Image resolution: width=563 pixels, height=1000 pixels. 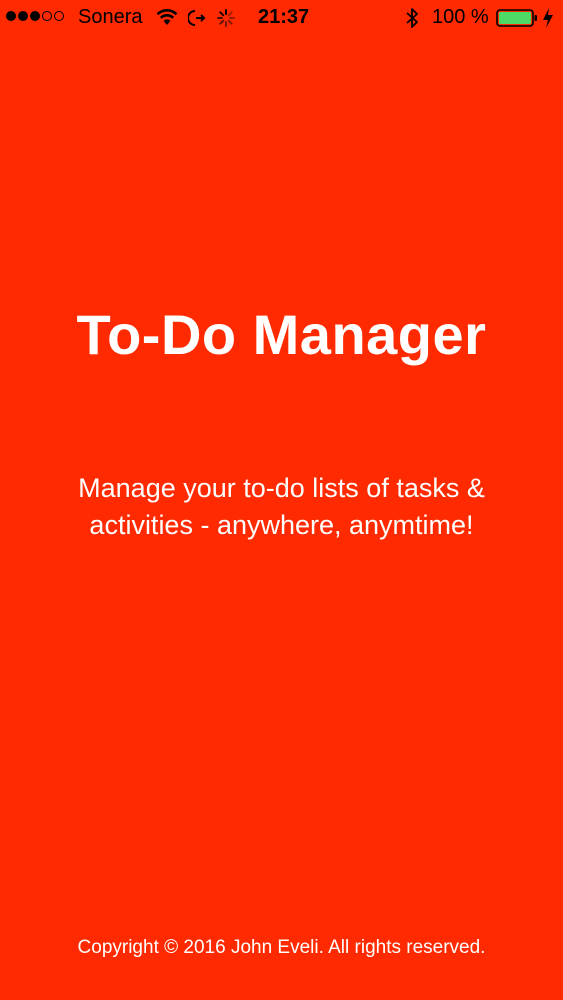 What do you see at coordinates (226, 21) in the screenshot?
I see `loading-spinner-icon` at bounding box center [226, 21].